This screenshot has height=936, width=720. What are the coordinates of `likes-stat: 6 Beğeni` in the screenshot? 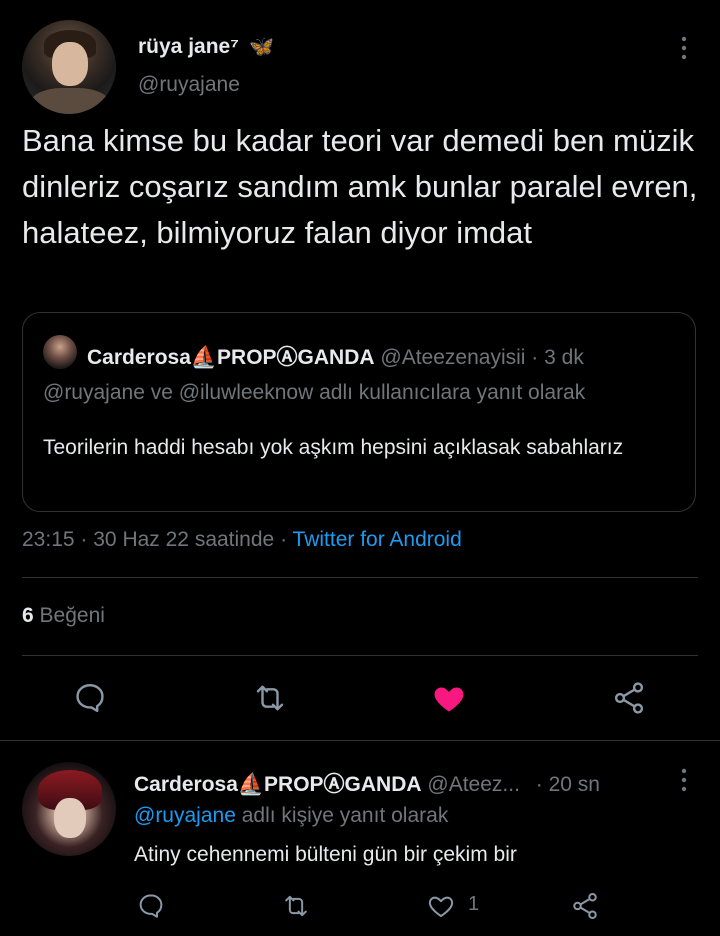 It's located at (63, 616).